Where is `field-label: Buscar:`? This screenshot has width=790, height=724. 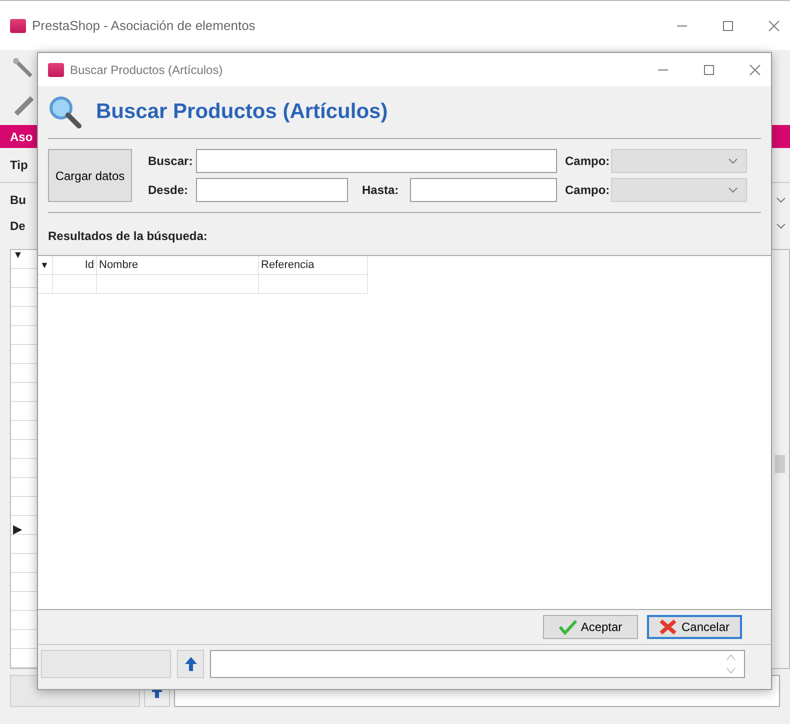
field-label: Buscar: is located at coordinates (170, 161).